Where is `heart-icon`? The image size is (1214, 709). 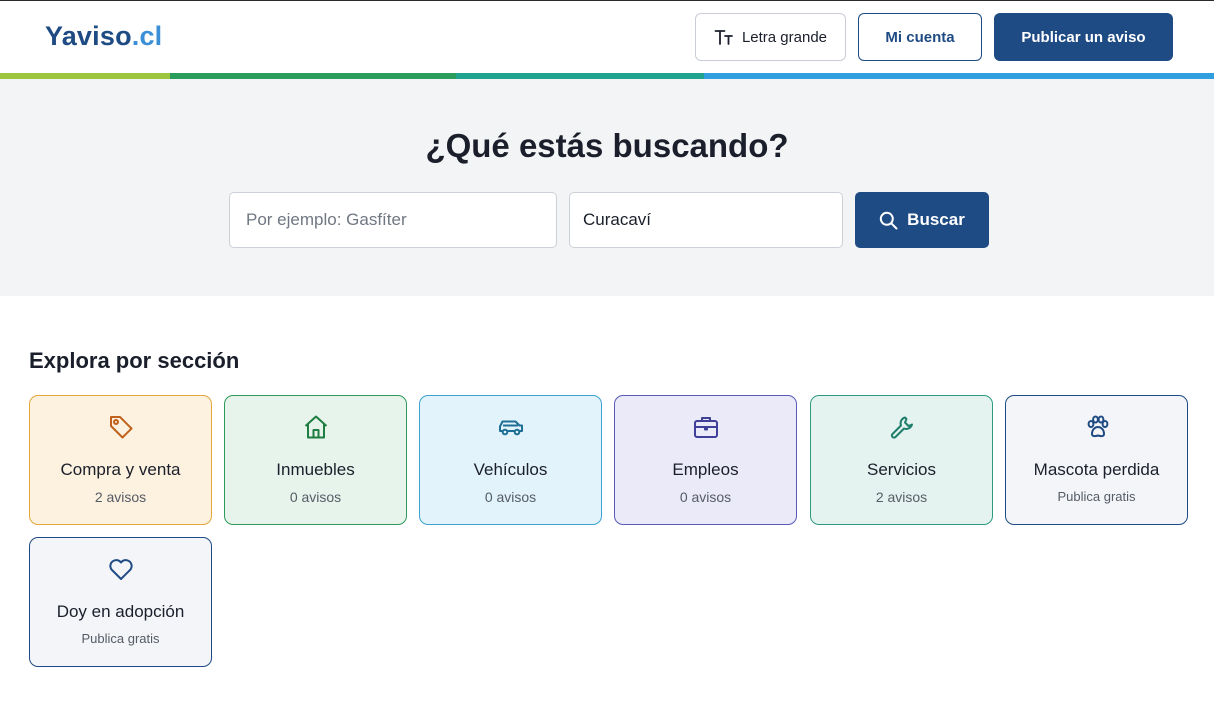 heart-icon is located at coordinates (120, 569).